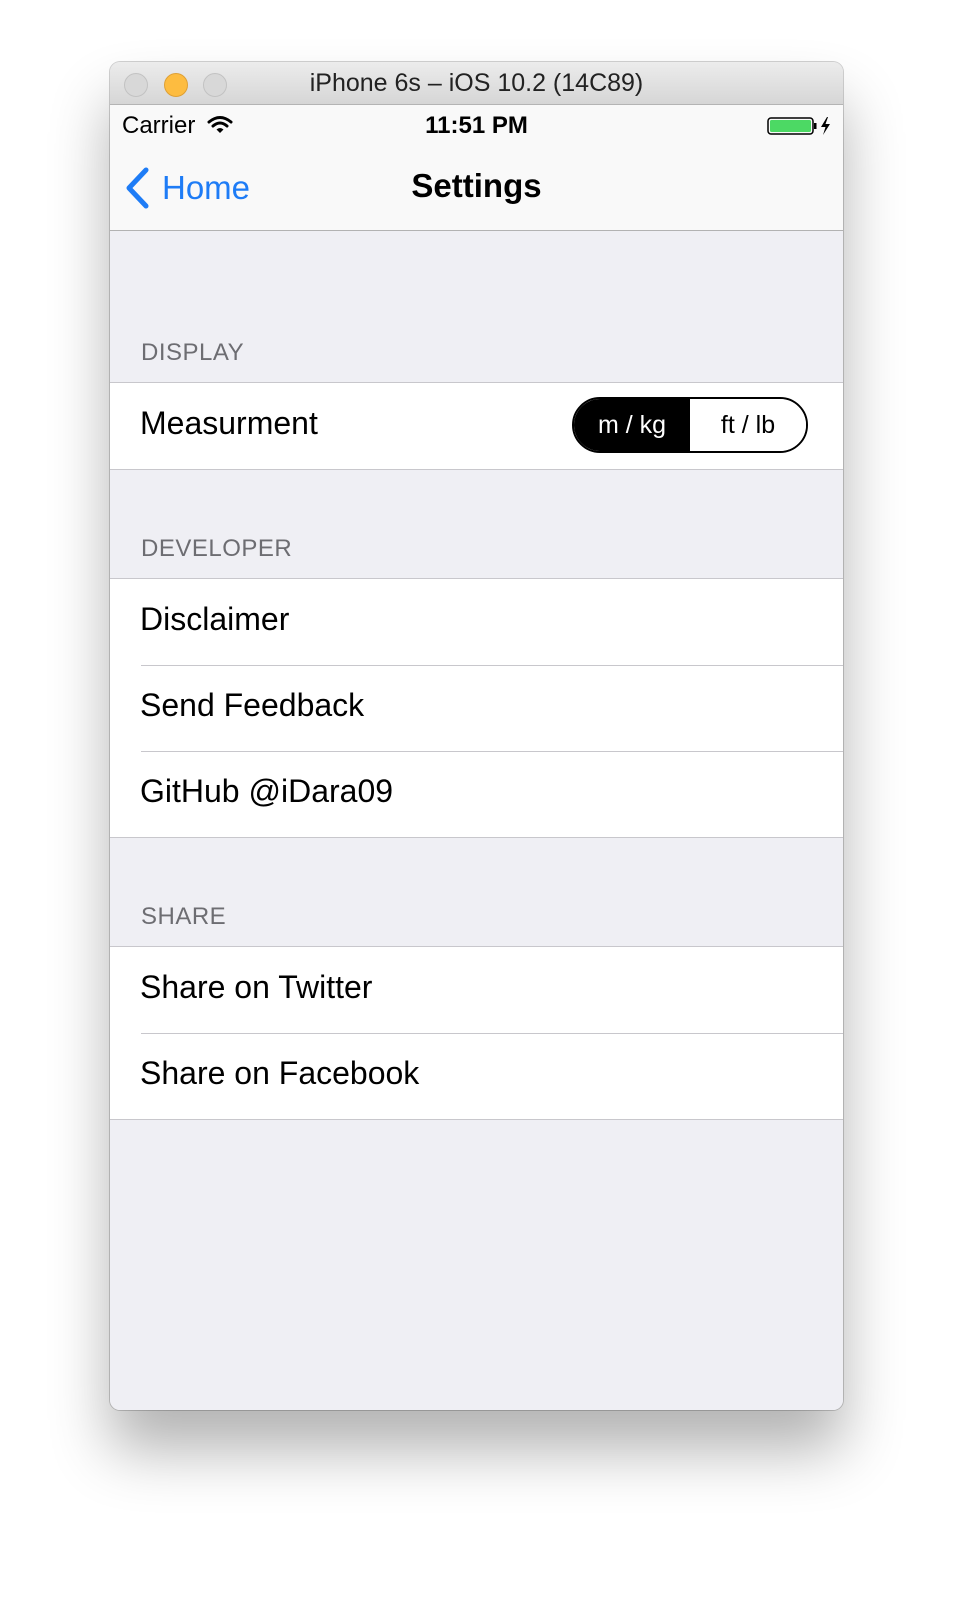 The image size is (974, 1602). What do you see at coordinates (632, 425) in the screenshot?
I see `segment-metric: m / kg` at bounding box center [632, 425].